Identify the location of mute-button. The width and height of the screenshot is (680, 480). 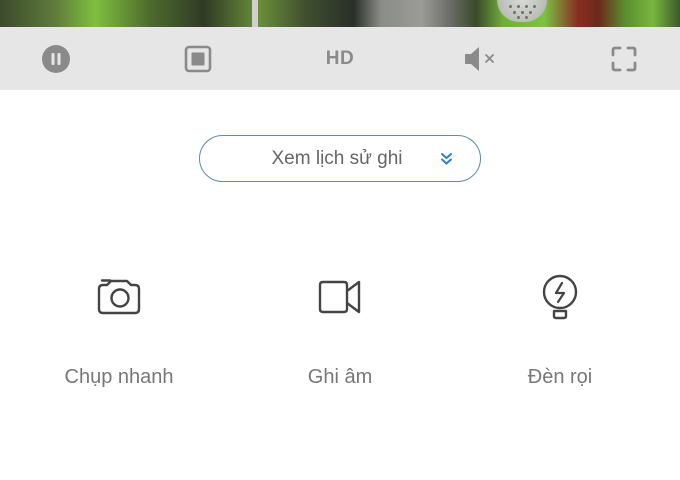
(482, 58).